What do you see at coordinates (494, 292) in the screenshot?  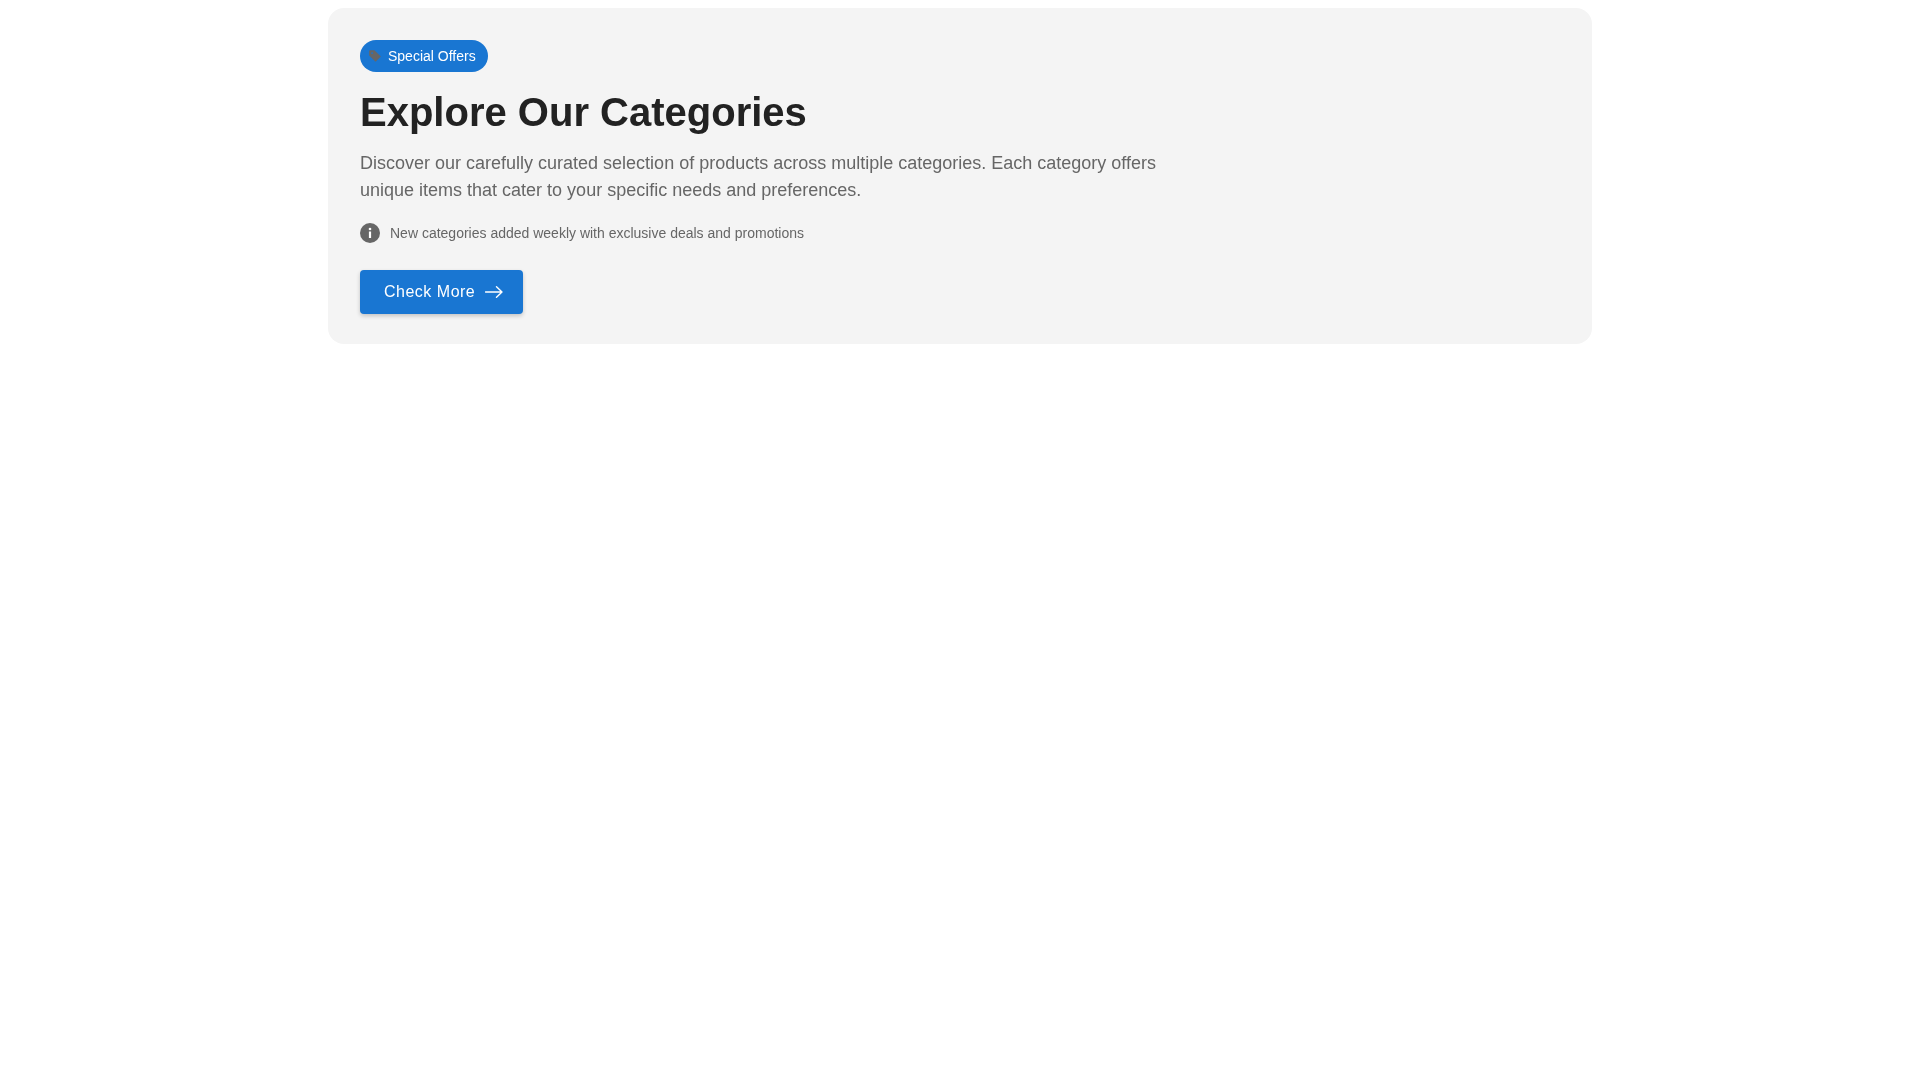 I see `arrow-right-icon` at bounding box center [494, 292].